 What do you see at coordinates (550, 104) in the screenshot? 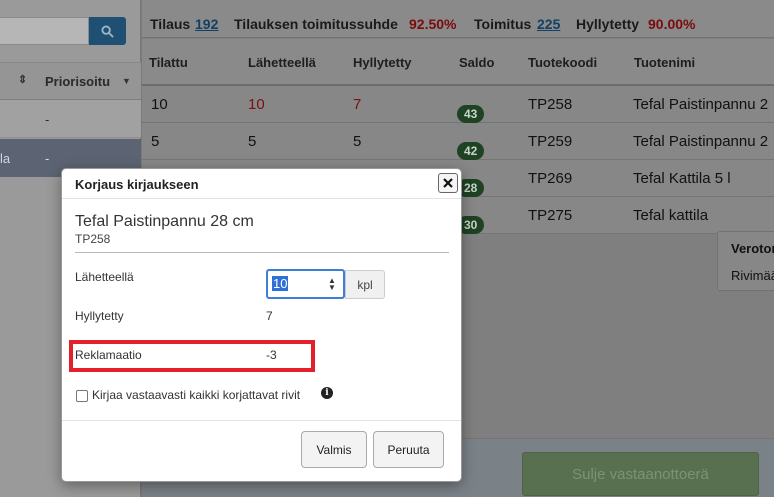
I see `product-code-cell: TP258` at bounding box center [550, 104].